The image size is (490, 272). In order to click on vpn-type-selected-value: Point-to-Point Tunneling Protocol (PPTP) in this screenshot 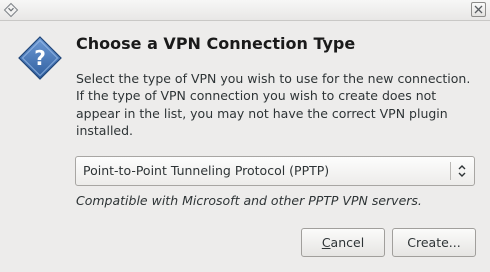, I will do `click(206, 170)`.